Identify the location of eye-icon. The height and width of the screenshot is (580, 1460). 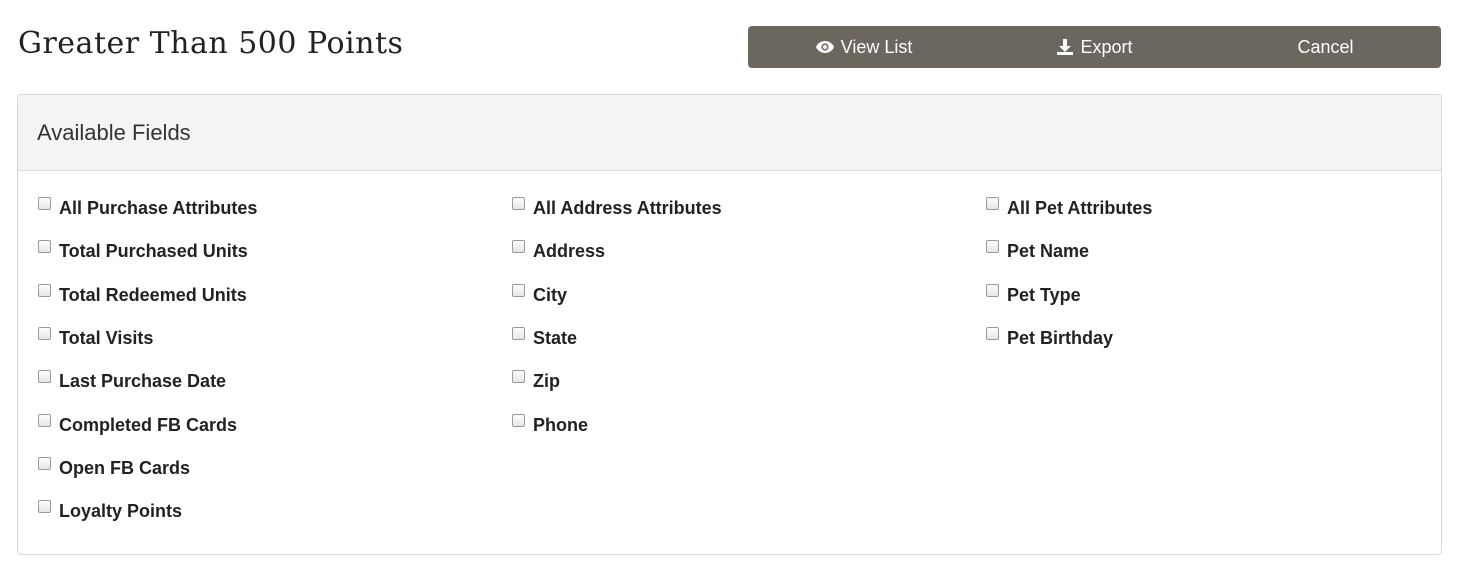
(825, 47).